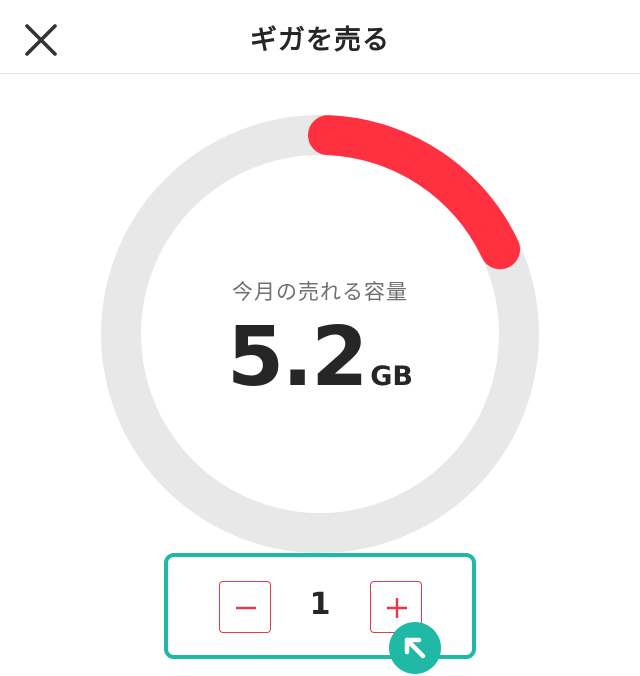  What do you see at coordinates (391, 376) in the screenshot?
I see `gauge-unit: GB` at bounding box center [391, 376].